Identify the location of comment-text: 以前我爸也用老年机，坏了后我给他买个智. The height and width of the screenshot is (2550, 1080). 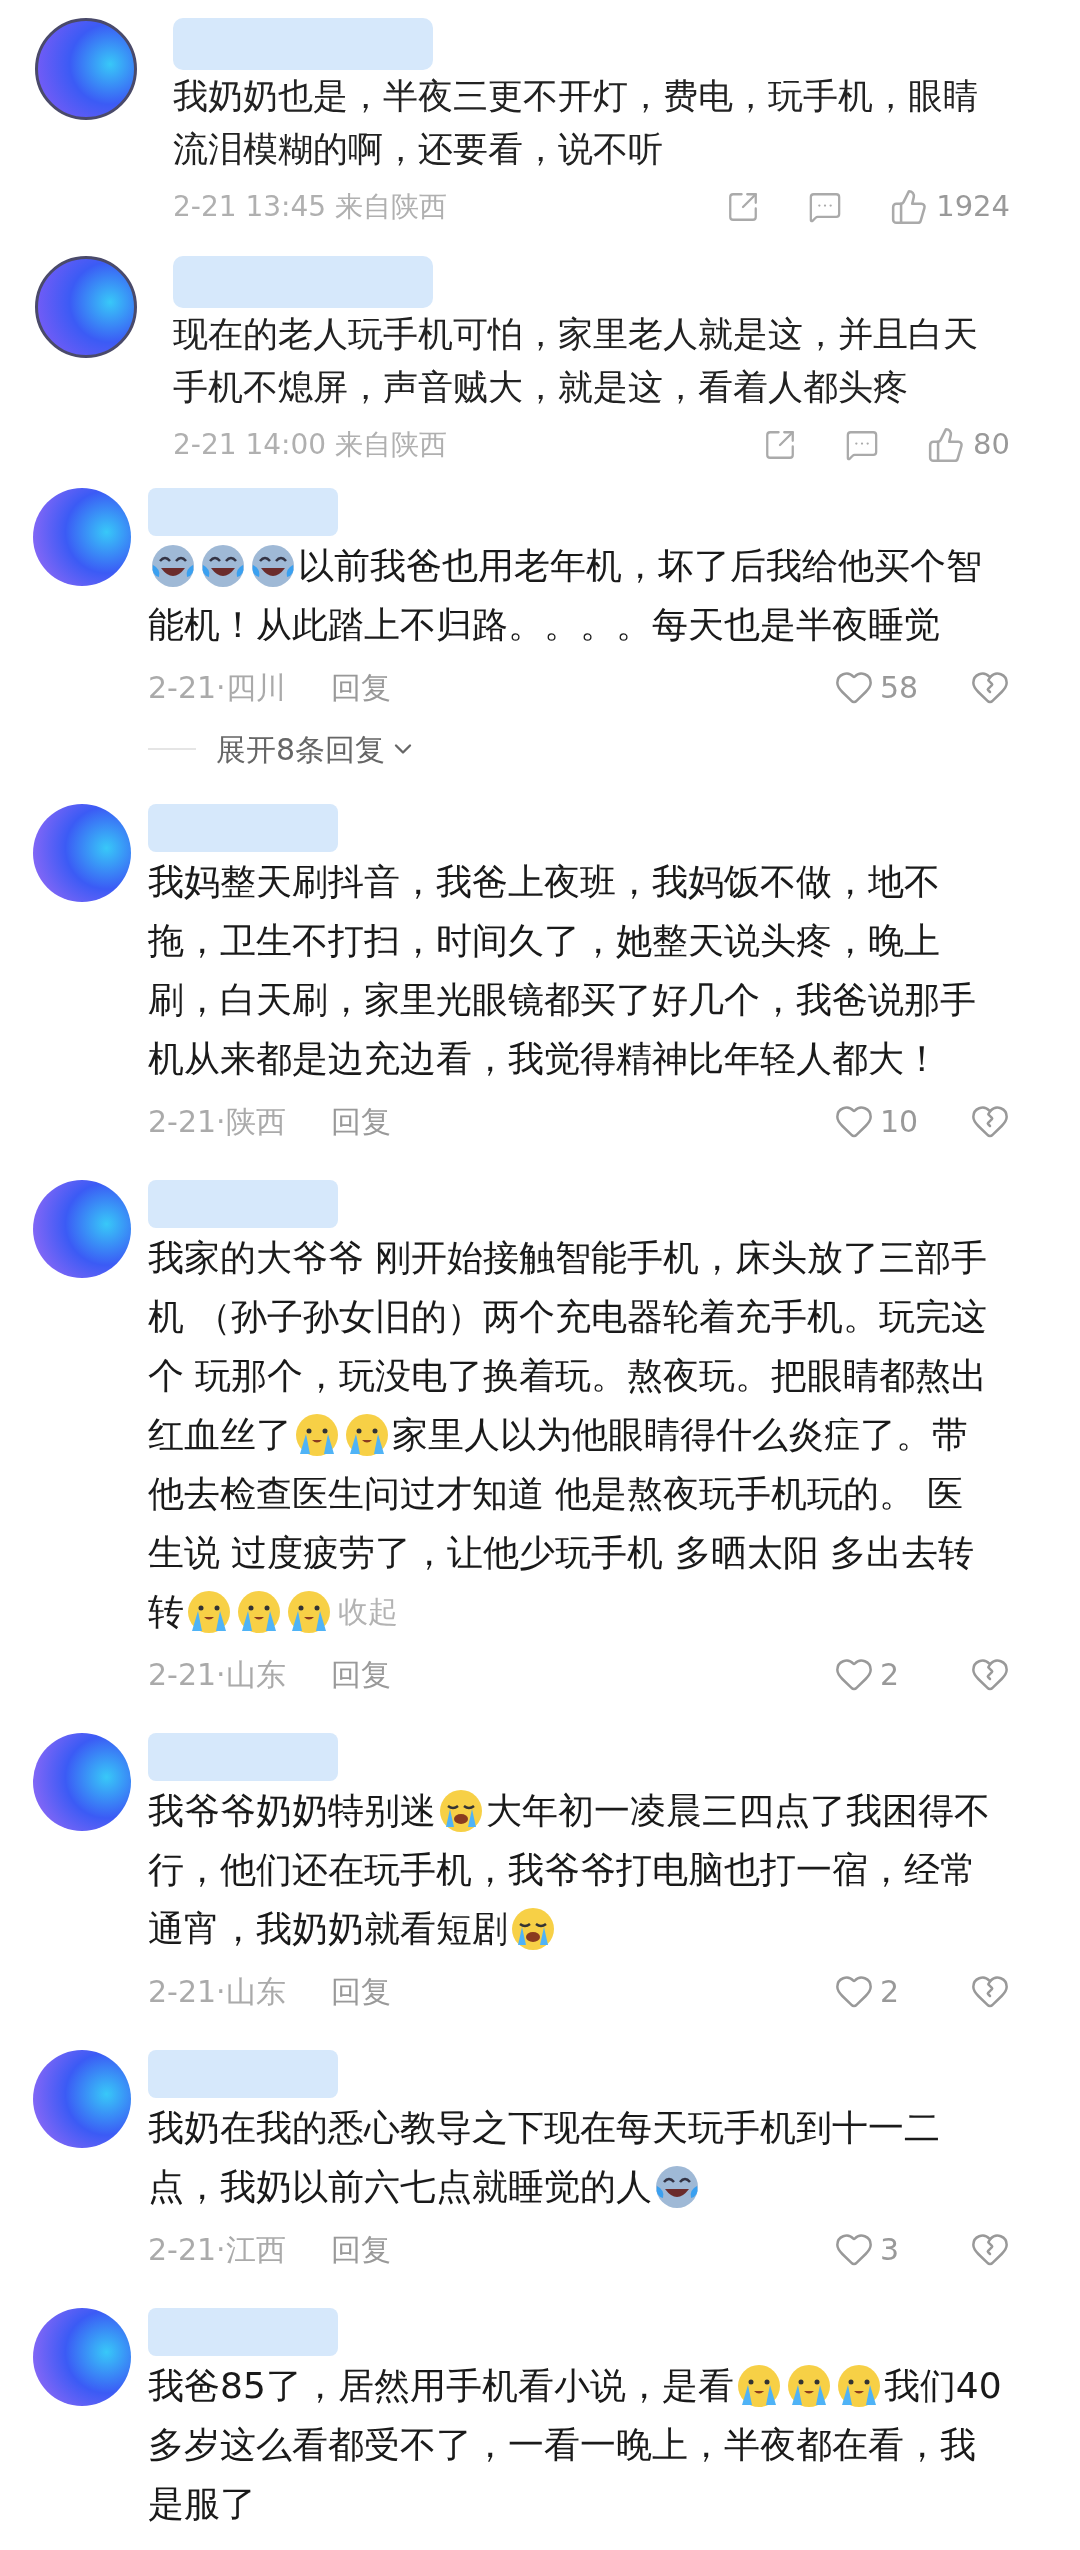
(640, 566).